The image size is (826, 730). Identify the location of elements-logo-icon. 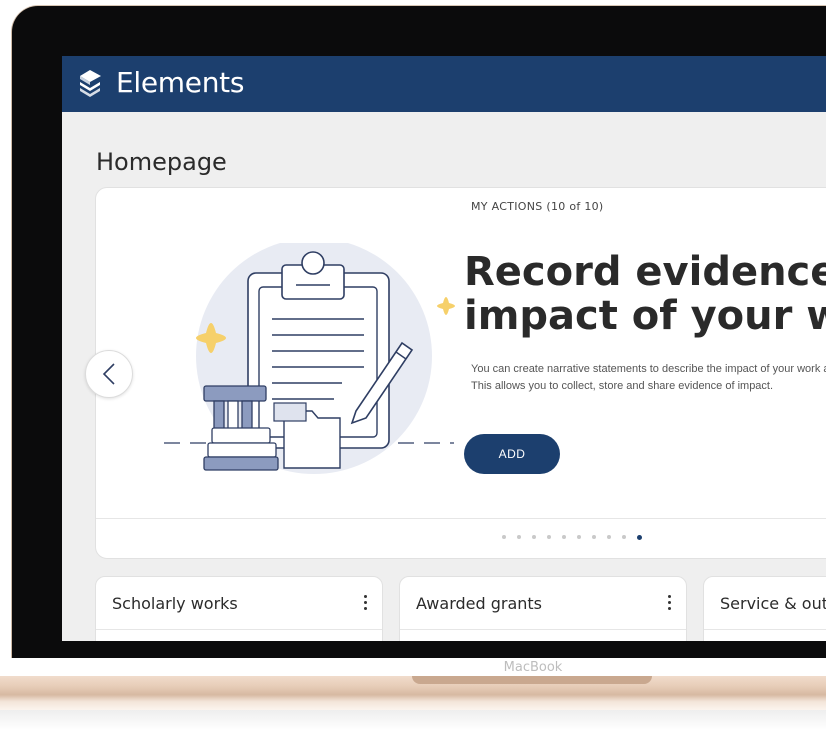
(90, 83).